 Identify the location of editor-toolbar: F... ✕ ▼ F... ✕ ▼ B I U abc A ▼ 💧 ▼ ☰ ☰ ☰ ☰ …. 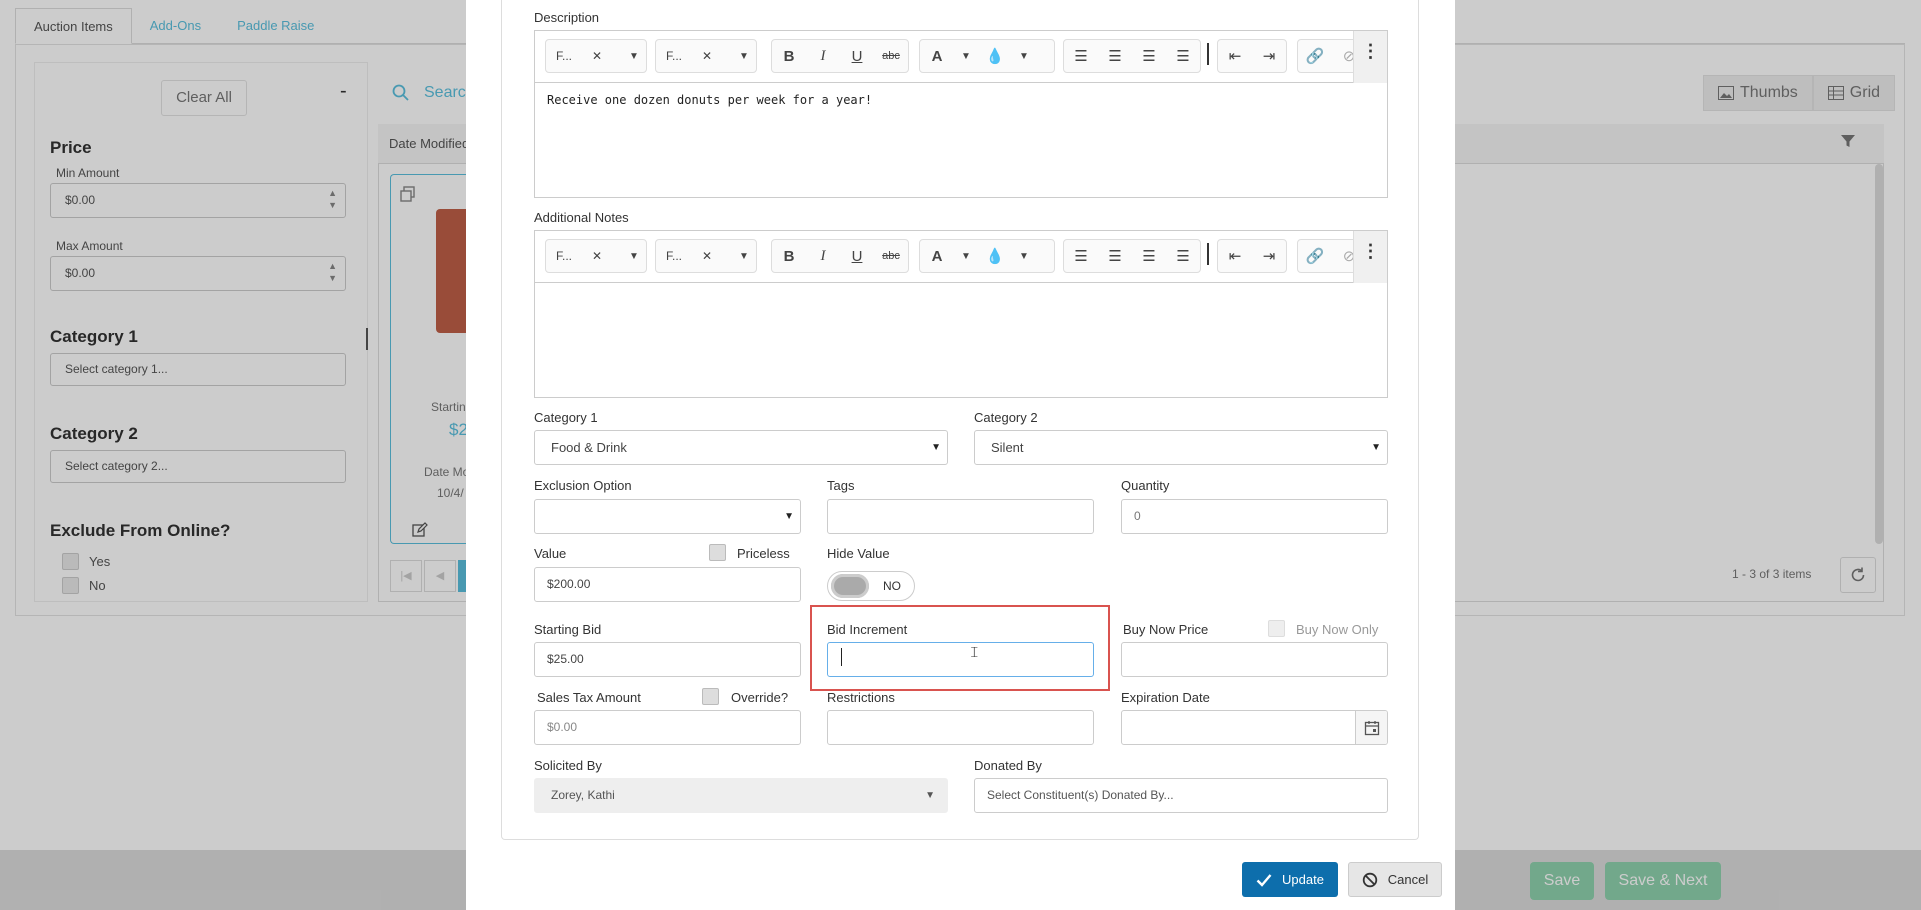
(961, 57).